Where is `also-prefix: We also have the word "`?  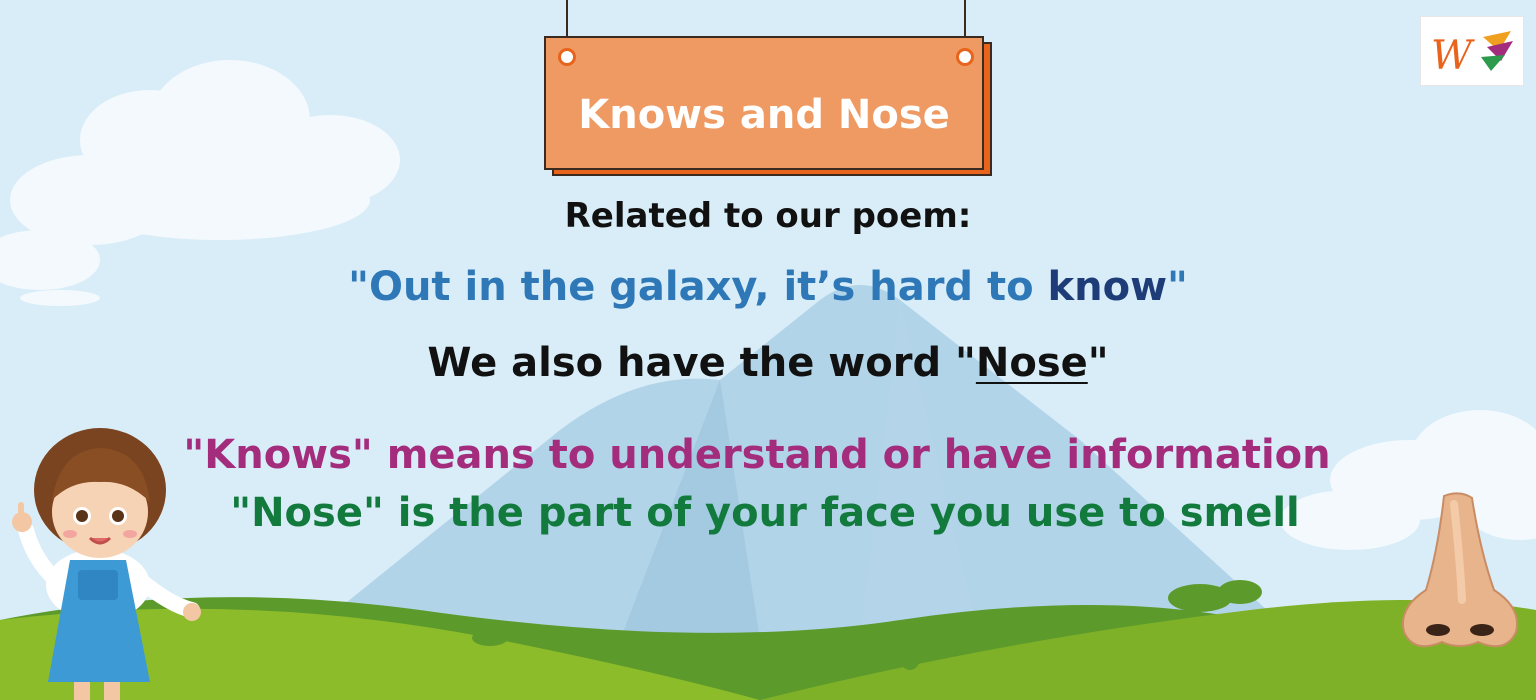 also-prefix: We also have the word " is located at coordinates (701, 363).